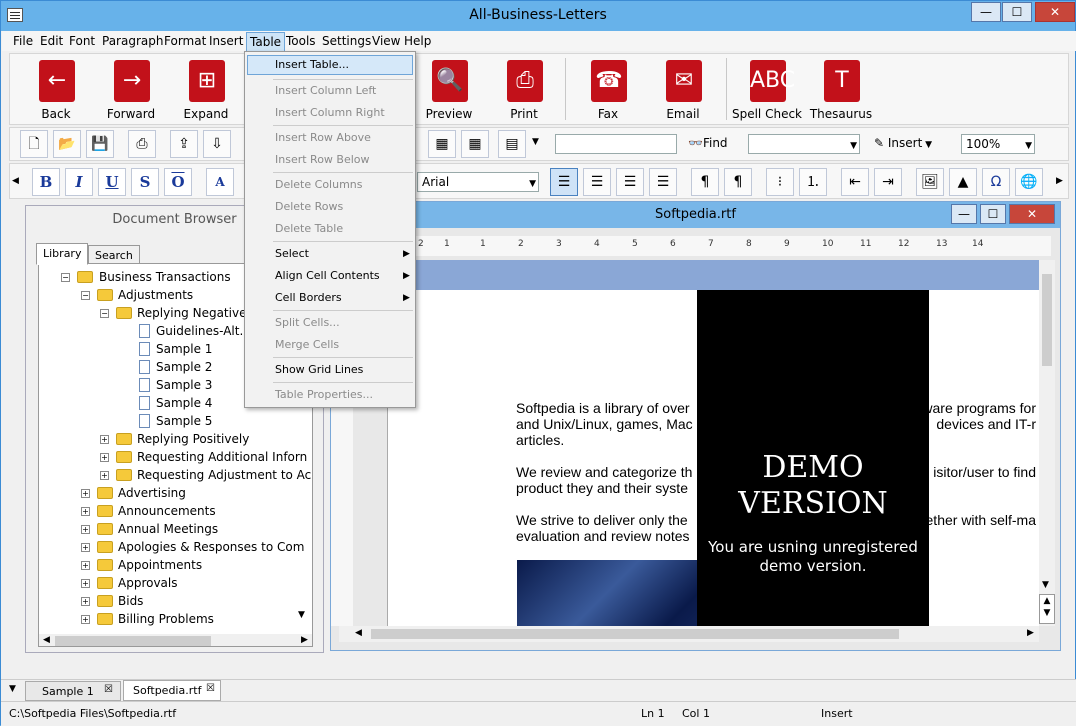 The height and width of the screenshot is (726, 1076). Describe the element at coordinates (73, 691) in the screenshot. I see `tab-sample-1: Sample 1 ☒` at that location.